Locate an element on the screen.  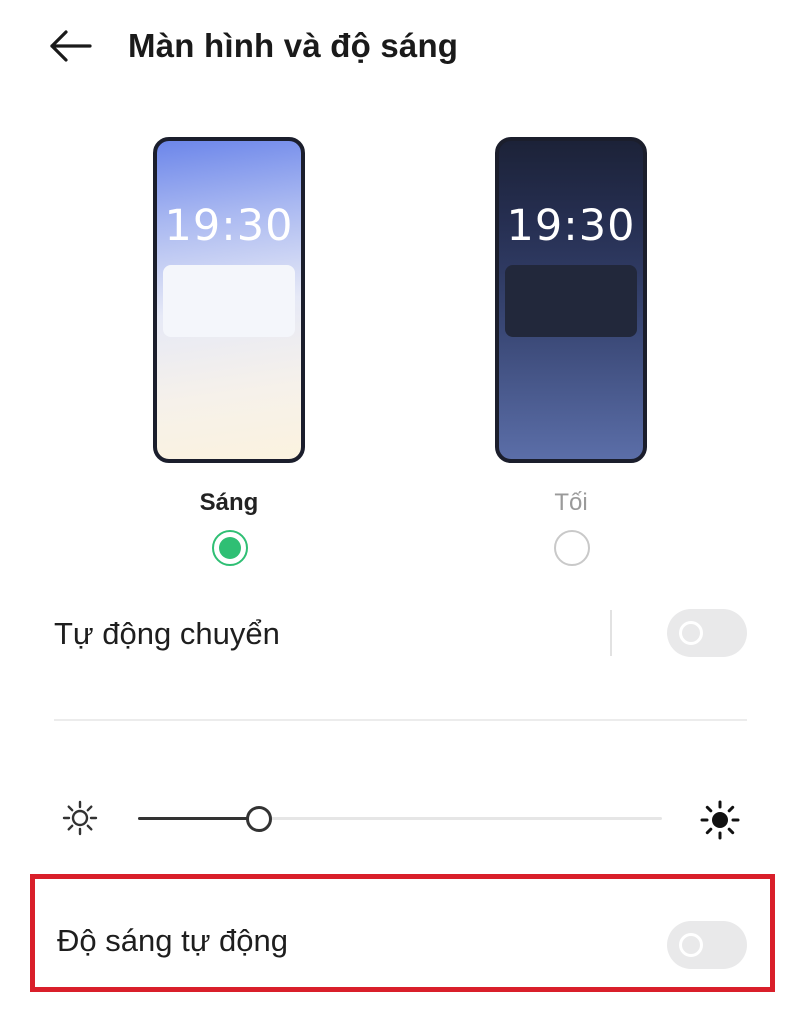
brightness-slider is located at coordinates (400, 819).